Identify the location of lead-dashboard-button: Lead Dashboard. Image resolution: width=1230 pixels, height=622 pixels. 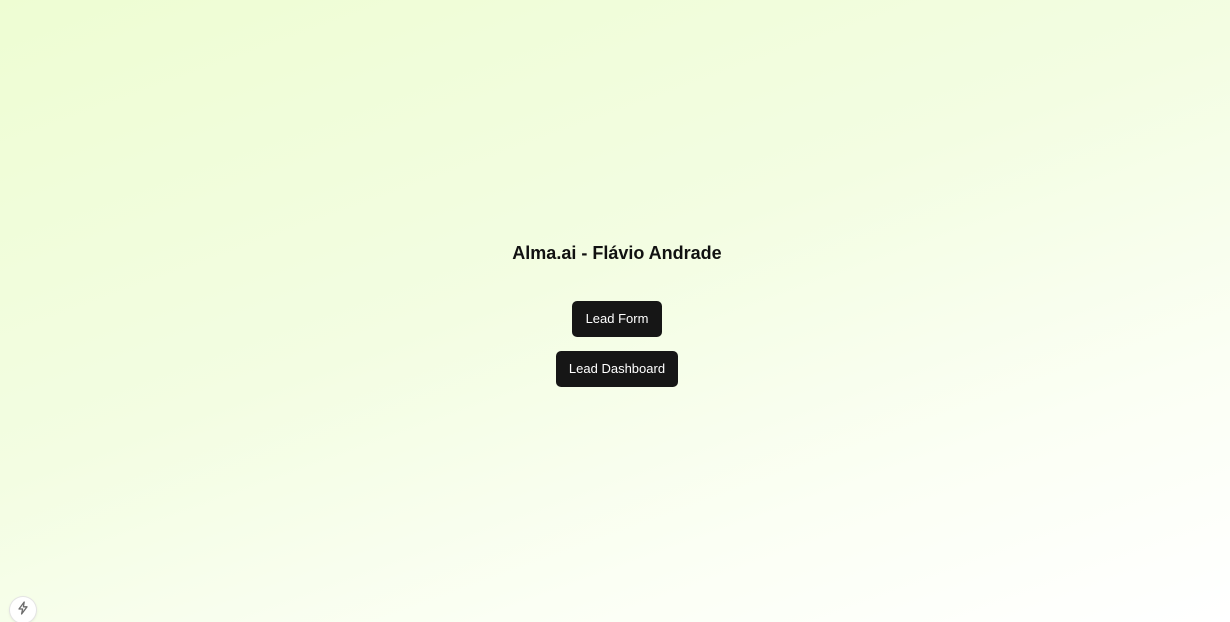
(617, 369).